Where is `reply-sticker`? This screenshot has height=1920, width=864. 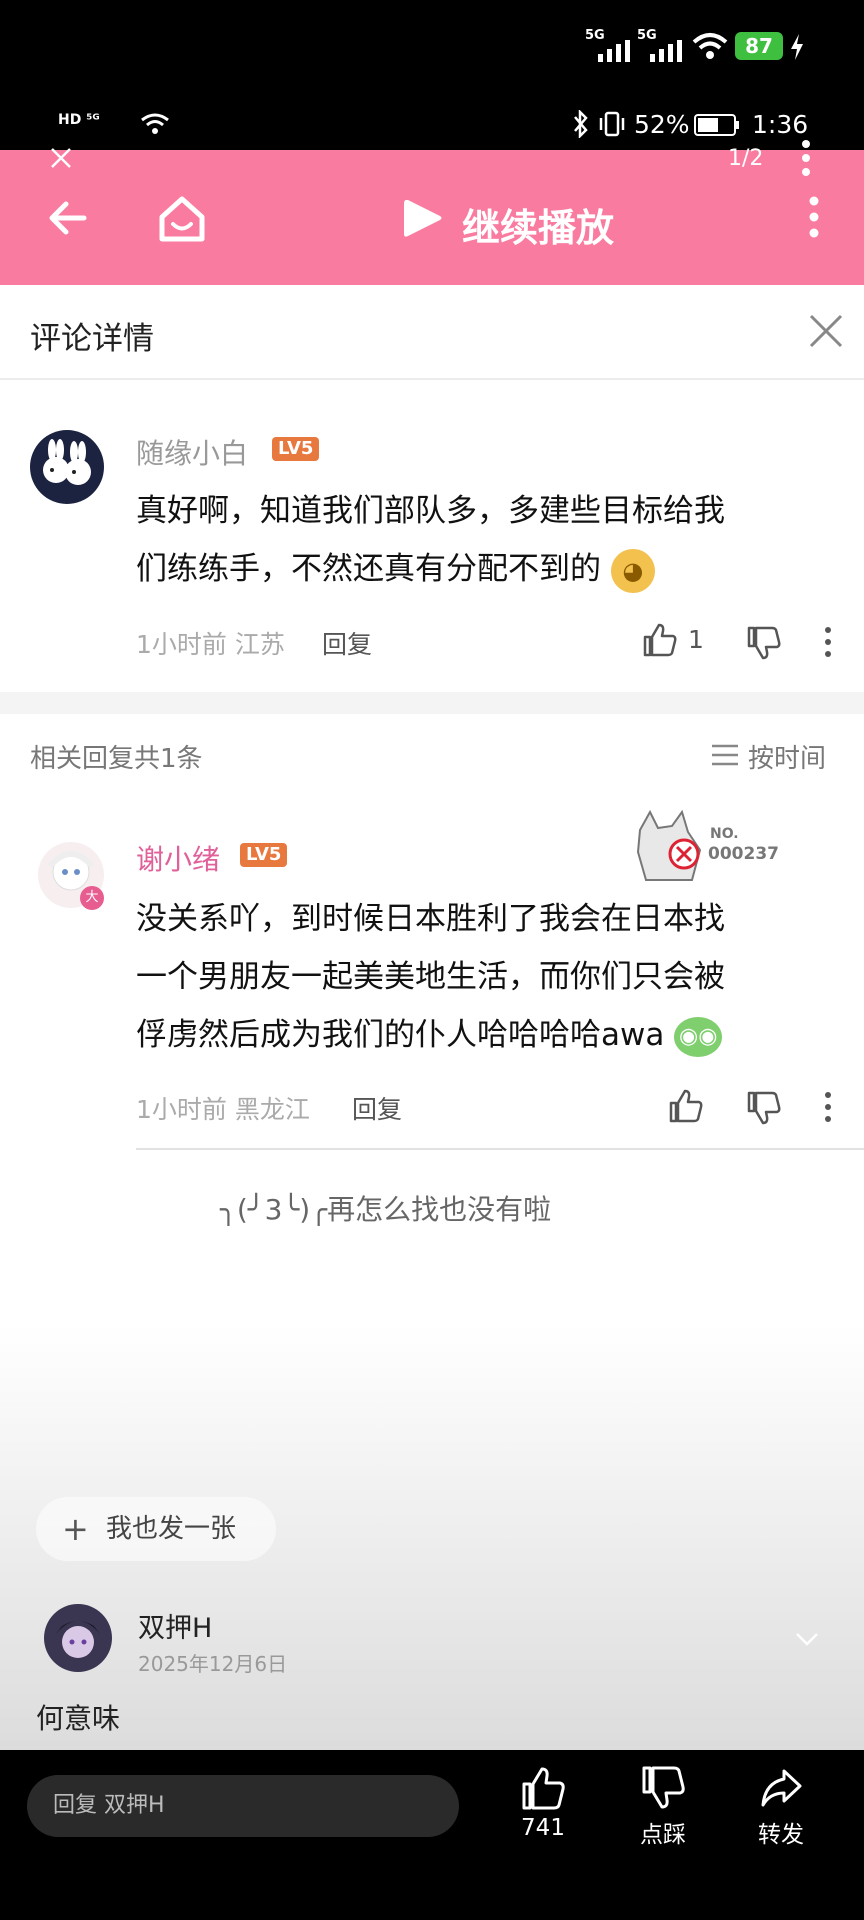
reply-sticker is located at coordinates (670, 847).